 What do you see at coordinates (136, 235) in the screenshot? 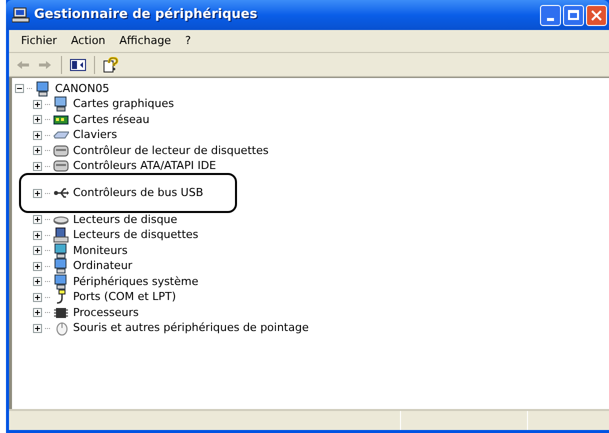
I see `tree-item: Lecteurs de disquettes` at bounding box center [136, 235].